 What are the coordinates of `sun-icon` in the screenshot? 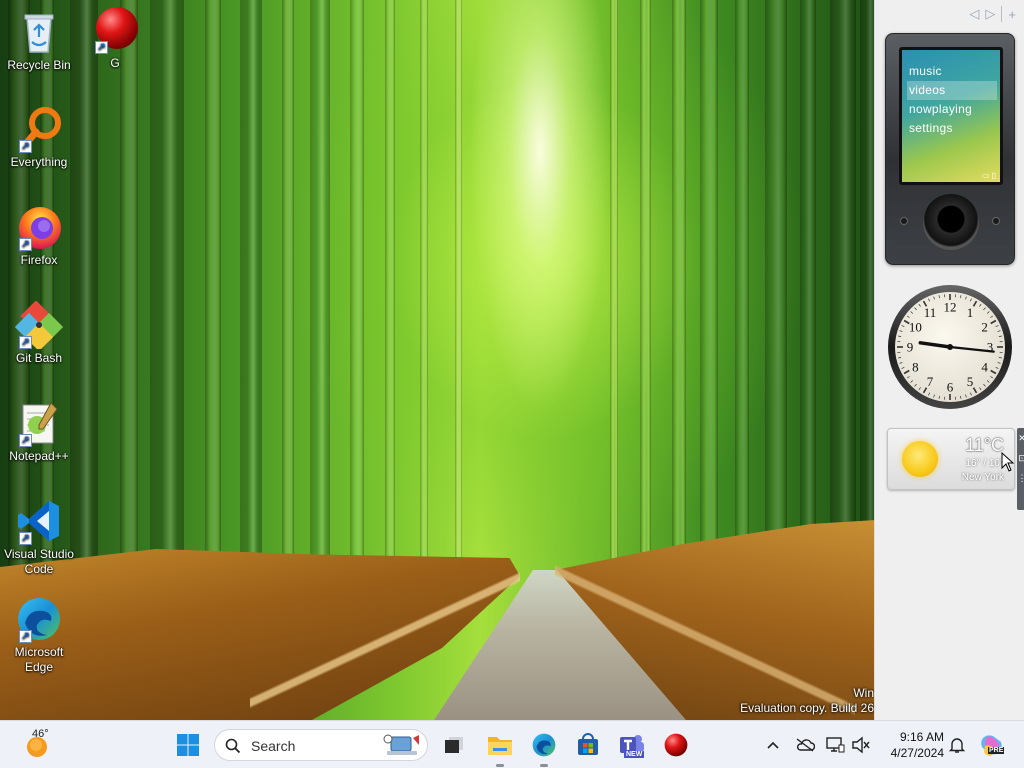 It's located at (920, 459).